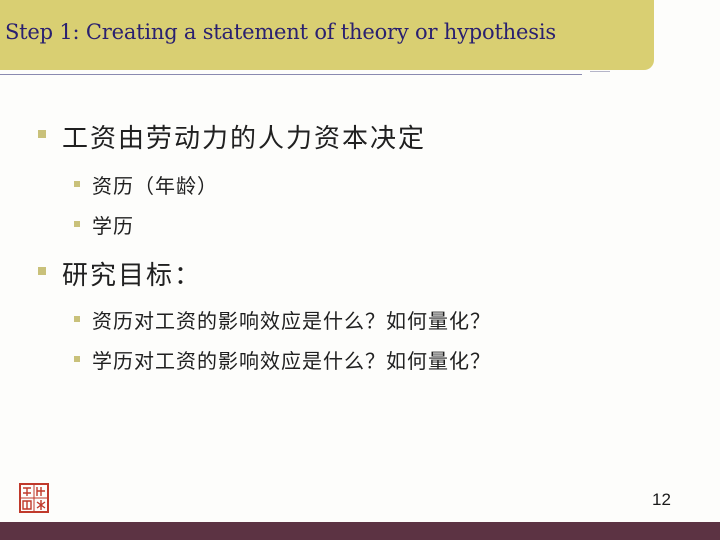 The width and height of the screenshot is (720, 540). I want to click on bullet-text: 研究目标：, so click(132, 276).